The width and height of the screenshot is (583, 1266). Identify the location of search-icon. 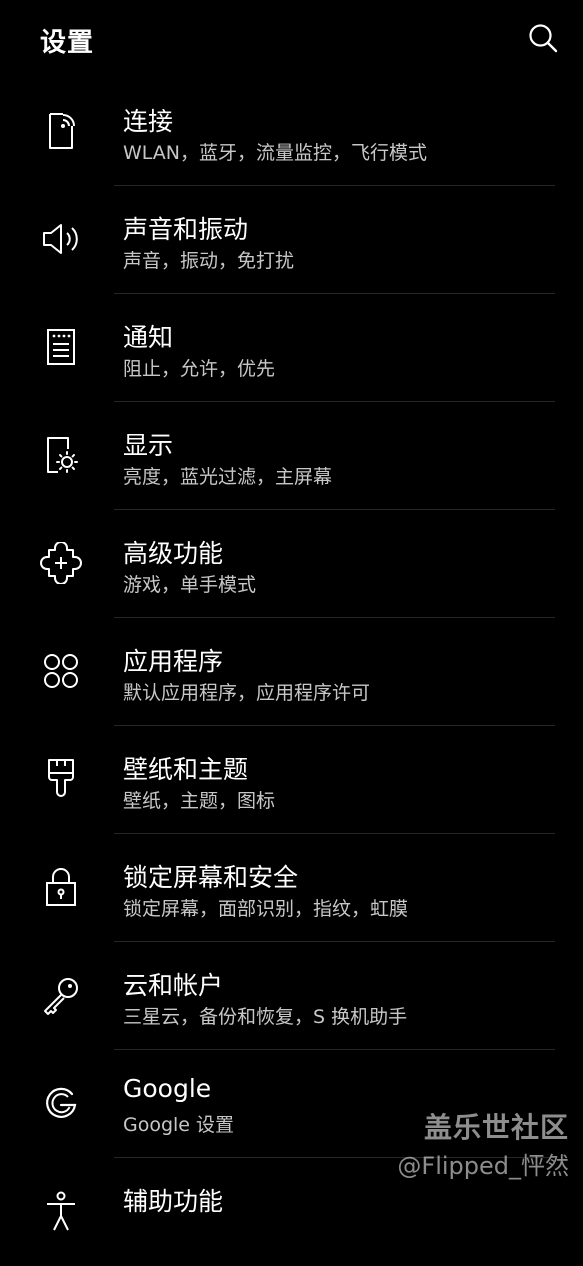
(543, 38).